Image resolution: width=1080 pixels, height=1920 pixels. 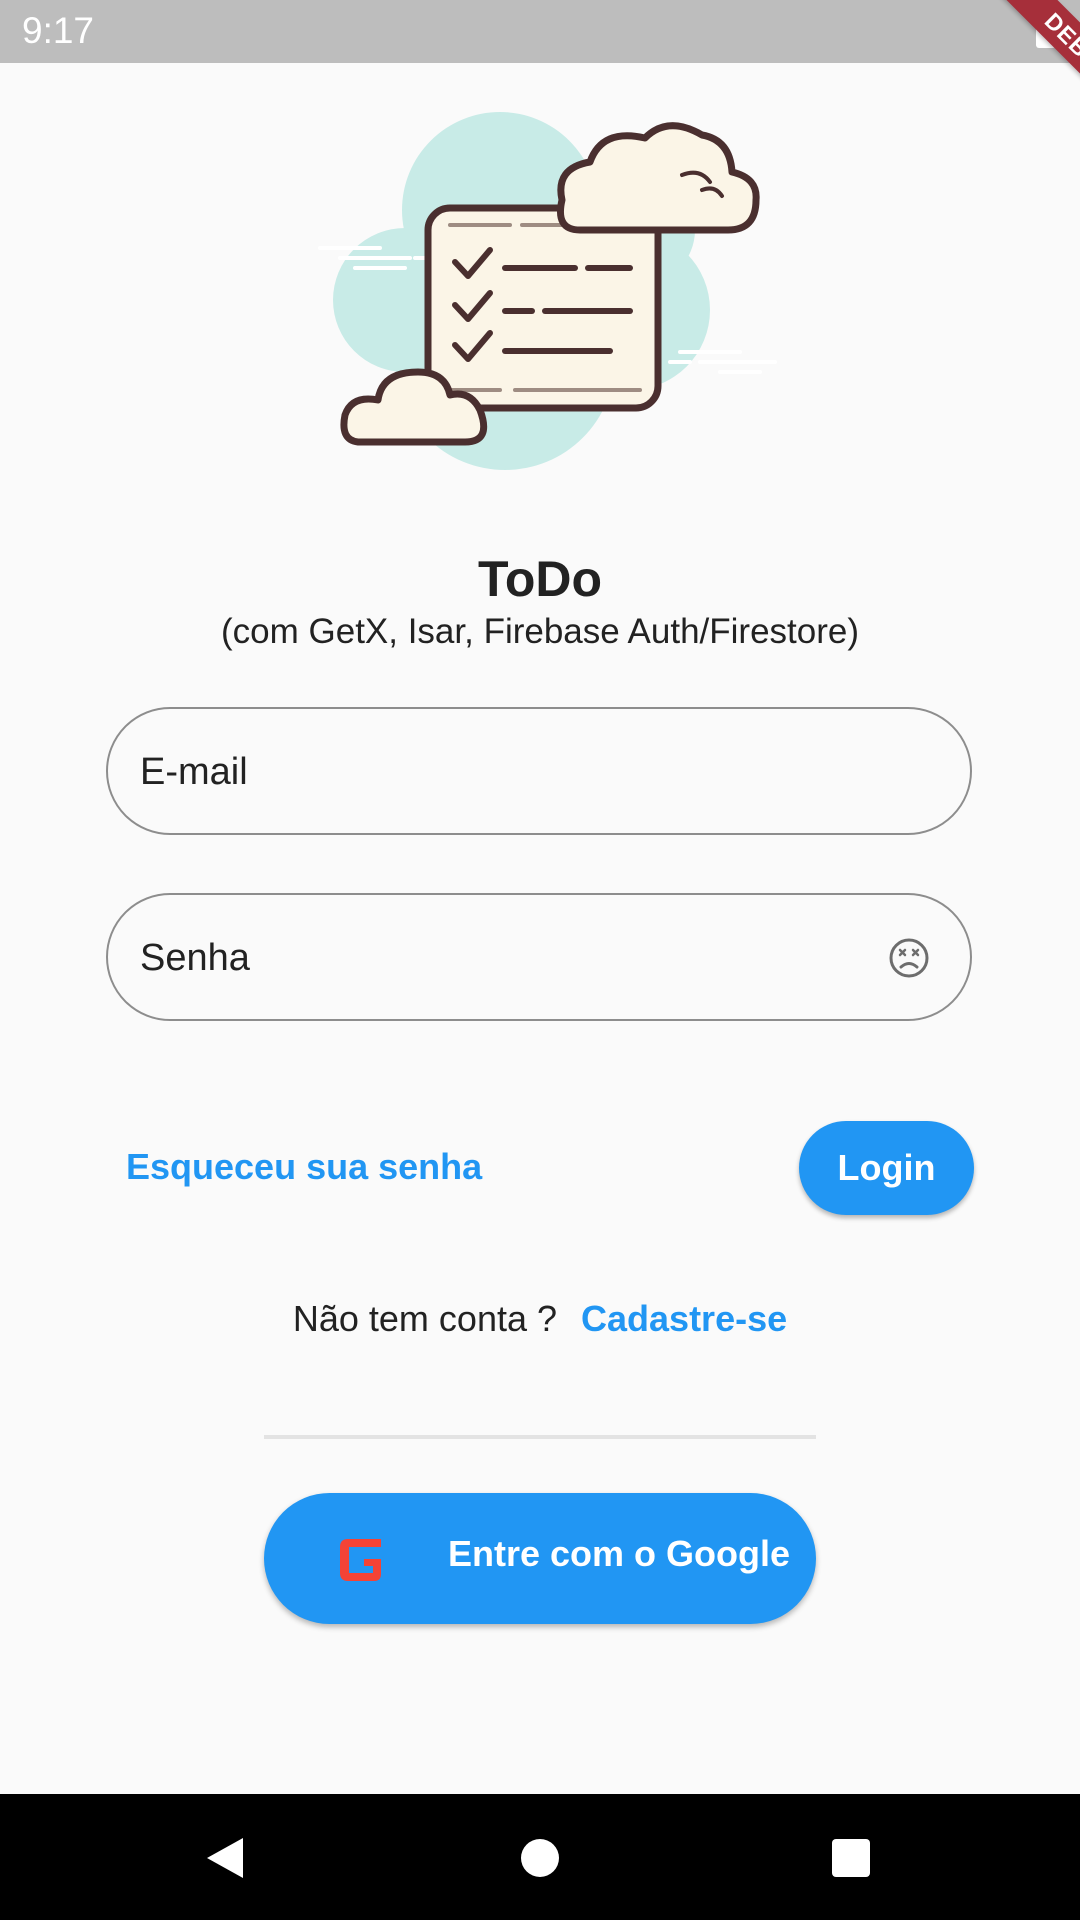 What do you see at coordinates (684, 1318) in the screenshot?
I see `signup-link: Cadastre-se` at bounding box center [684, 1318].